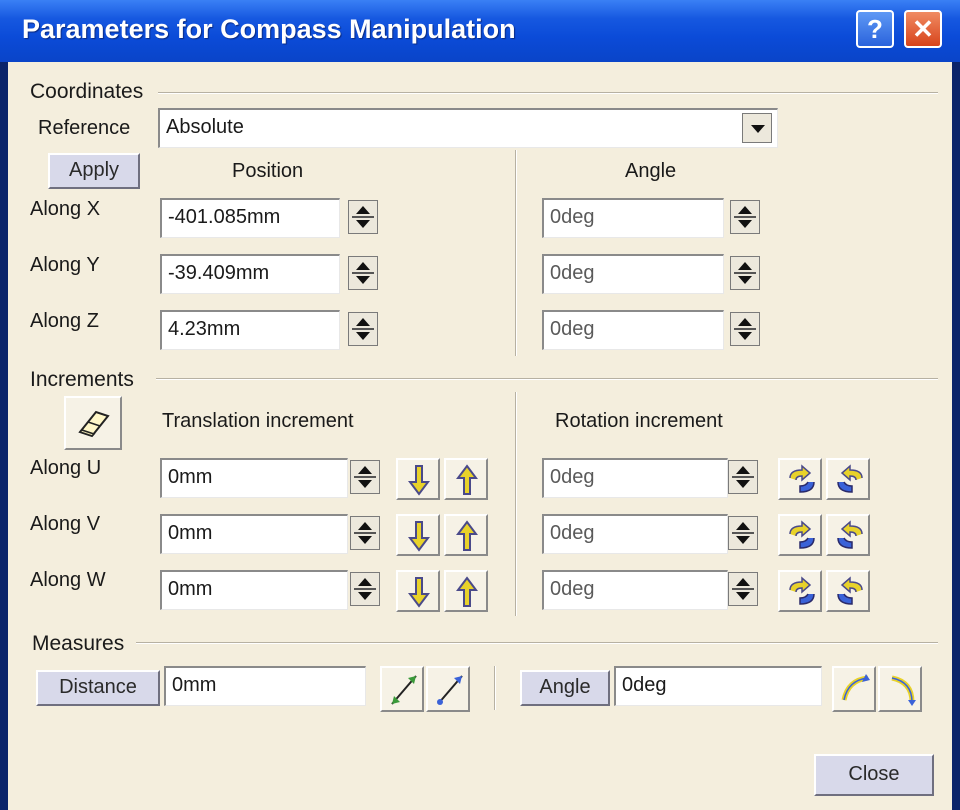 The width and height of the screenshot is (960, 810). I want to click on rotate-v-cw-button, so click(800, 535).